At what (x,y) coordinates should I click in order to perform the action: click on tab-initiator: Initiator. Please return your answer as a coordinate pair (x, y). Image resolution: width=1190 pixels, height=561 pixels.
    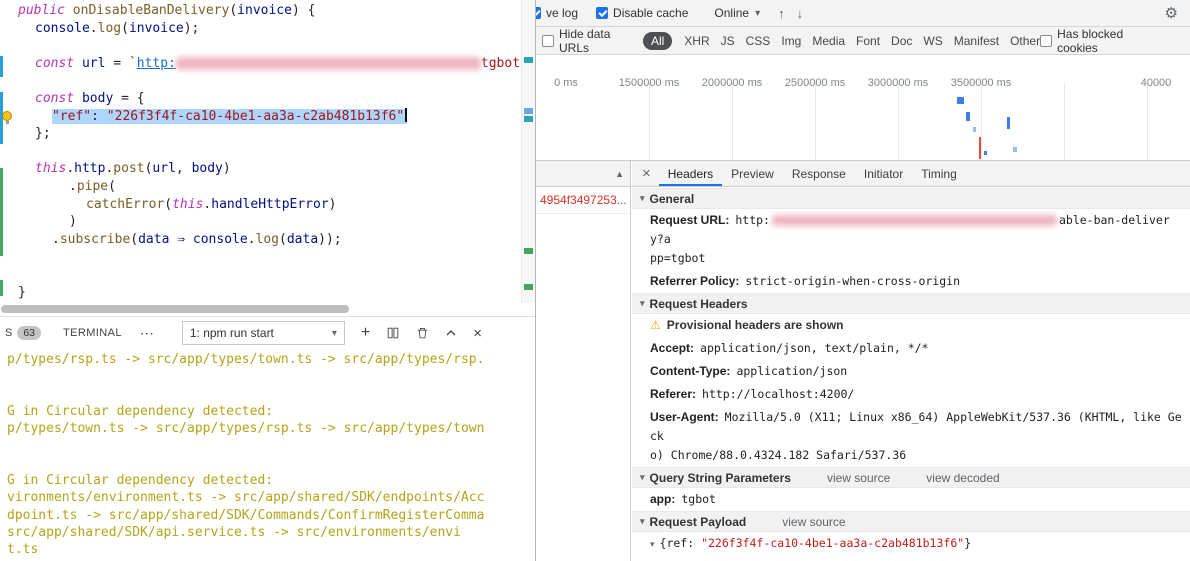
    Looking at the image, I should click on (883, 174).